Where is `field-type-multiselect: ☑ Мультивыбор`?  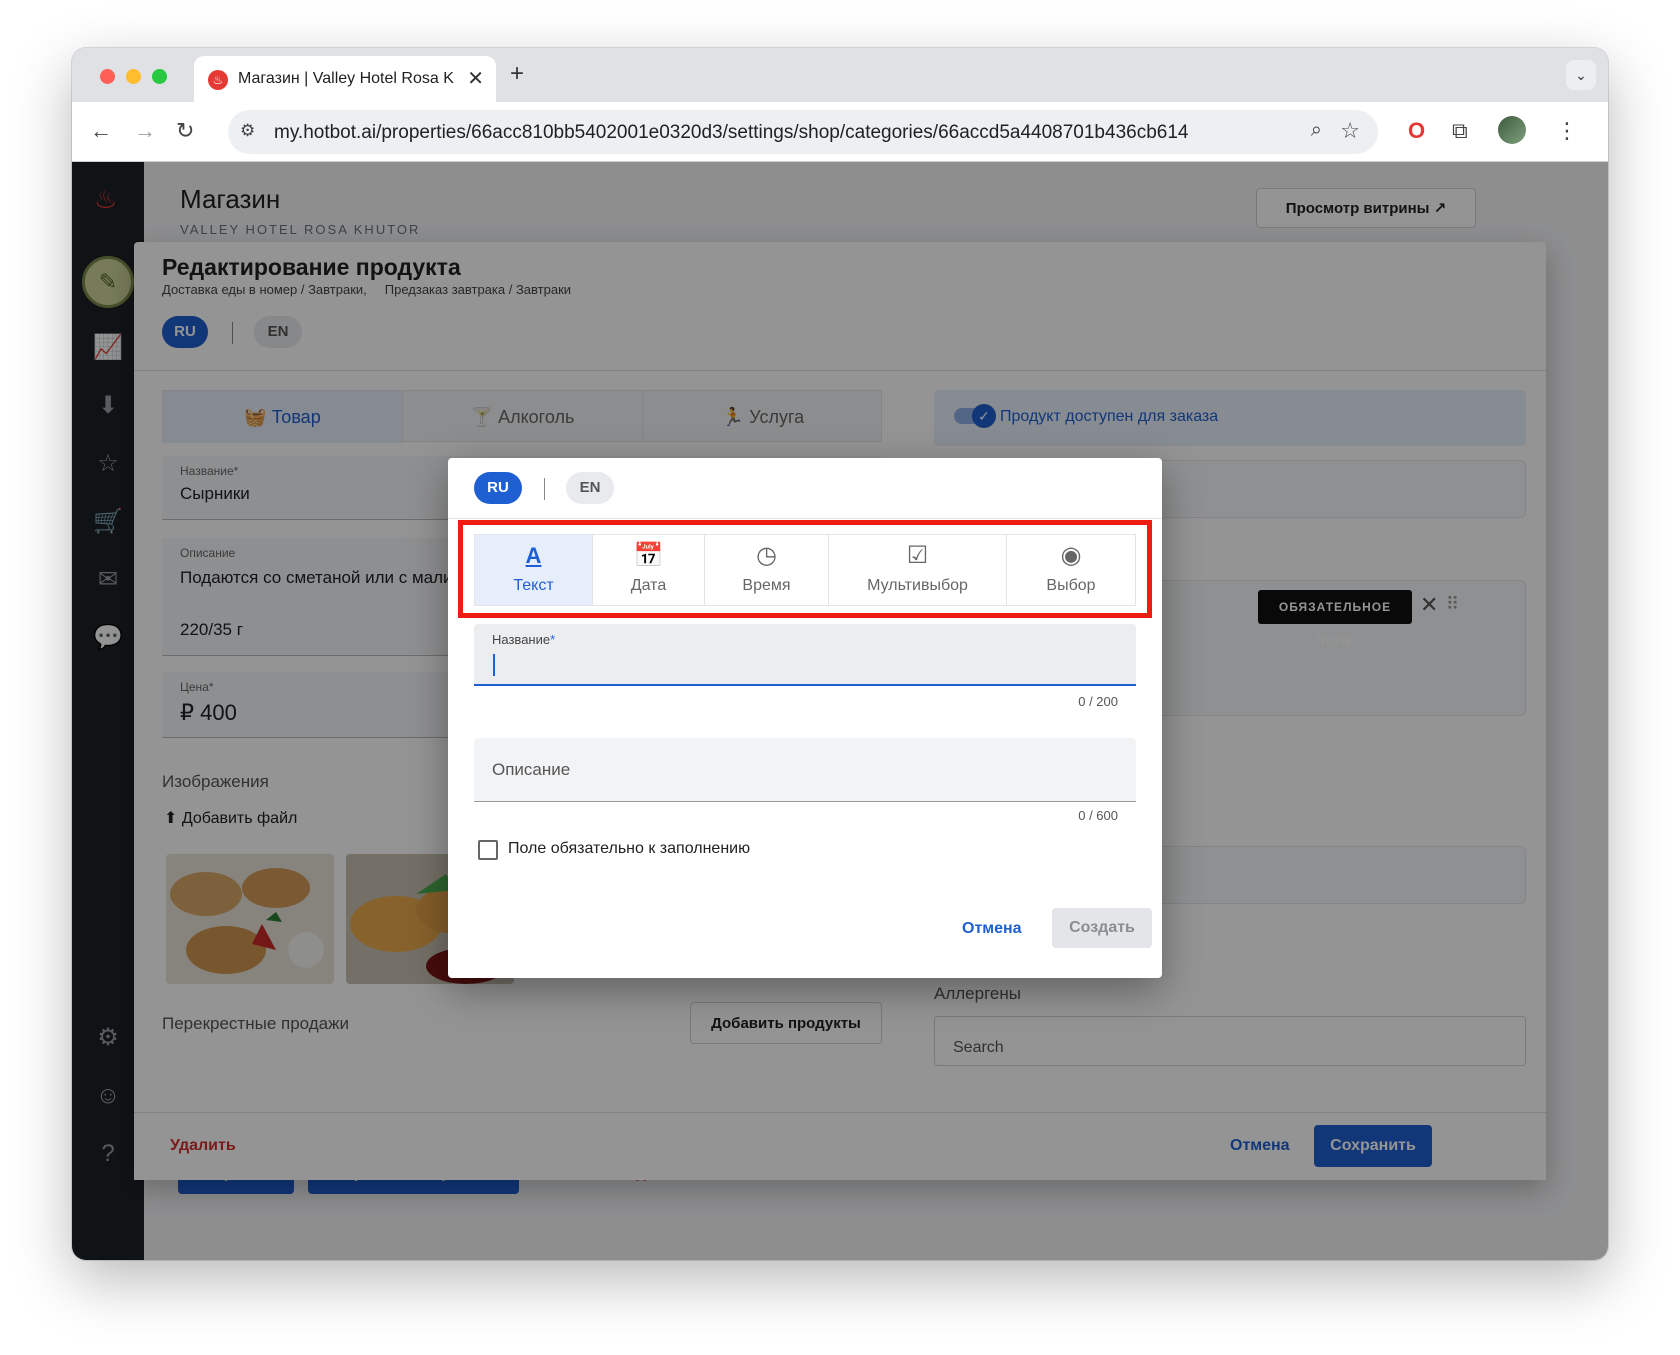 field-type-multiselect: ☑ Мультивыбор is located at coordinates (918, 570).